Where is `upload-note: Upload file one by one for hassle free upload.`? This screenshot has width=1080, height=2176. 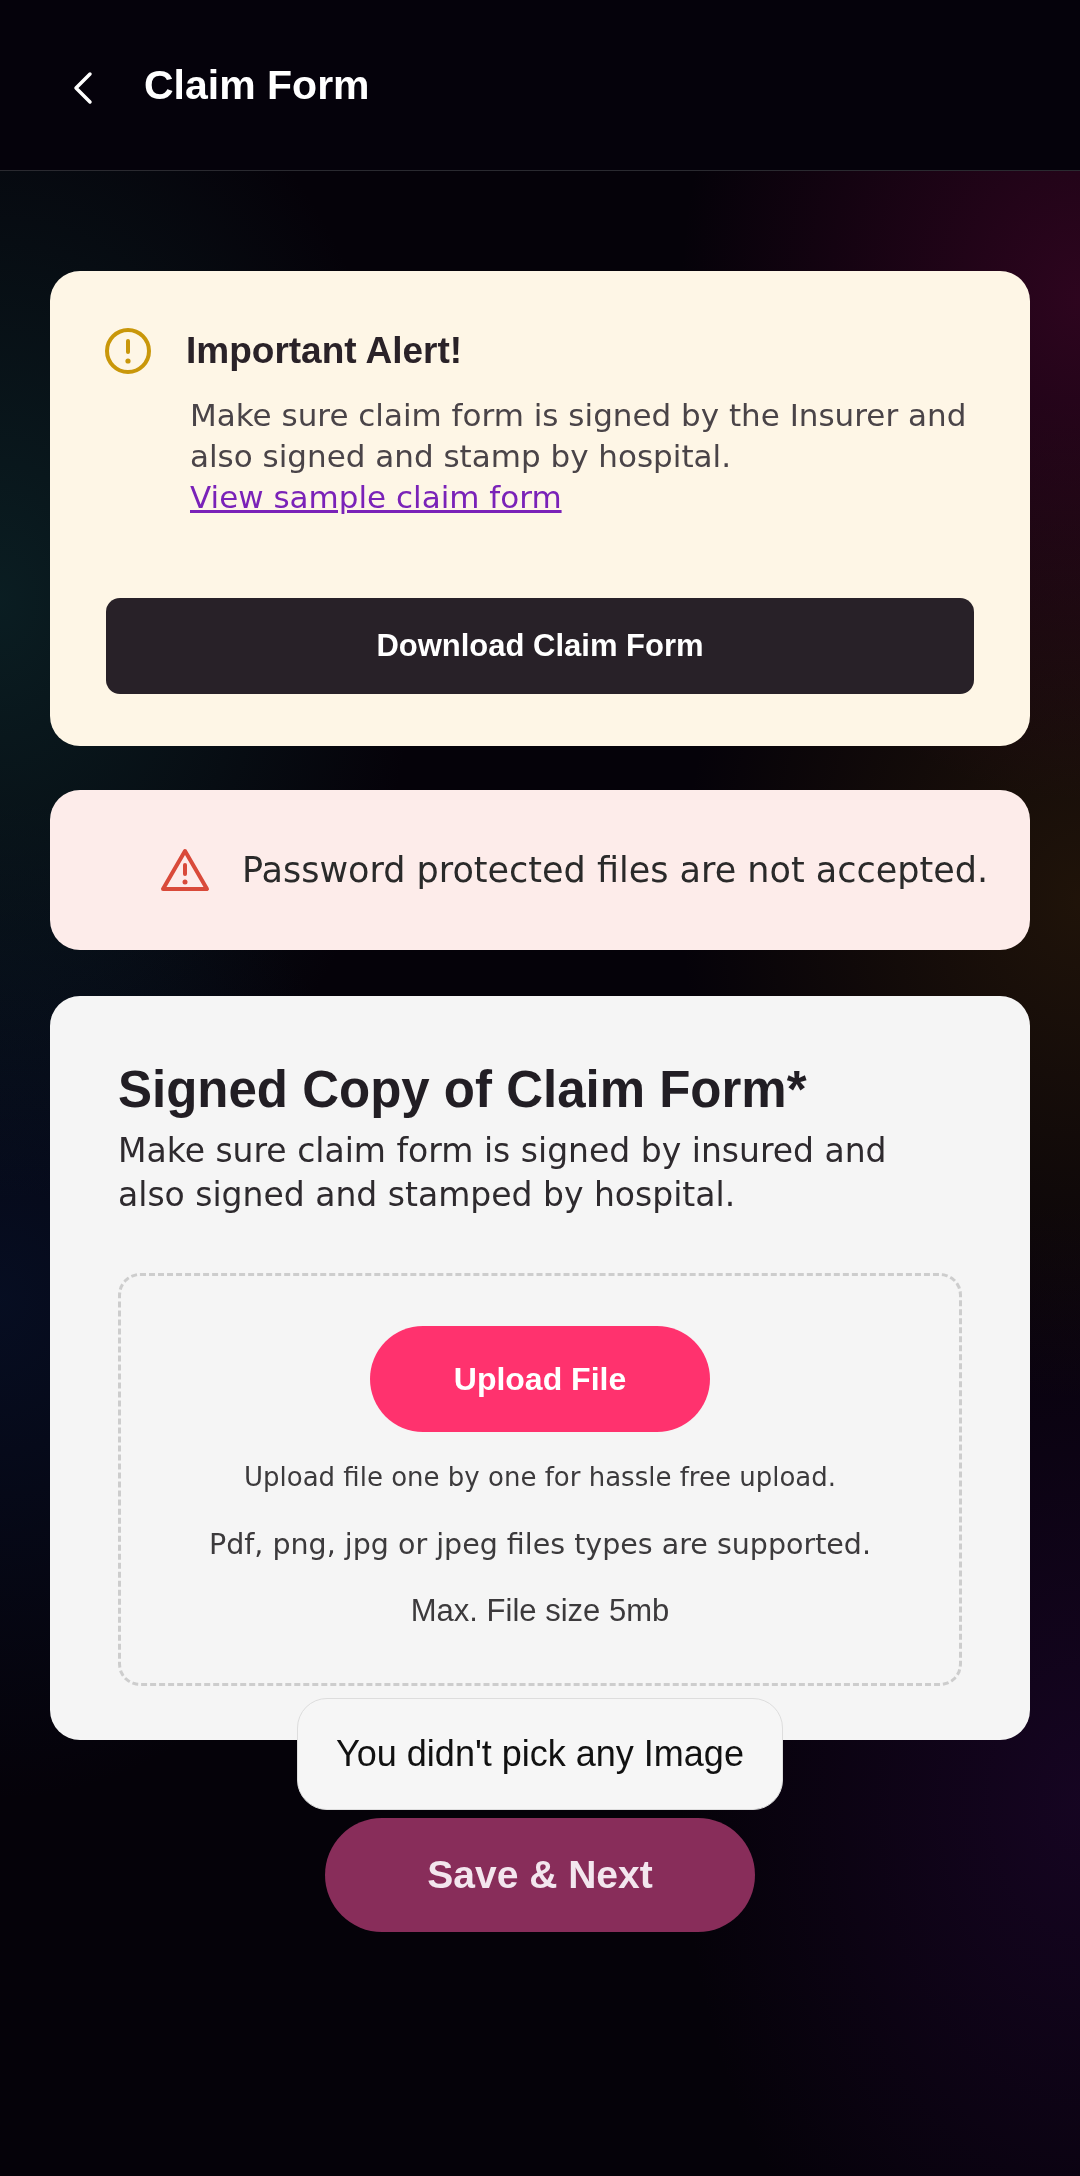 upload-note: Upload file one by one for hassle free upload. is located at coordinates (540, 1477).